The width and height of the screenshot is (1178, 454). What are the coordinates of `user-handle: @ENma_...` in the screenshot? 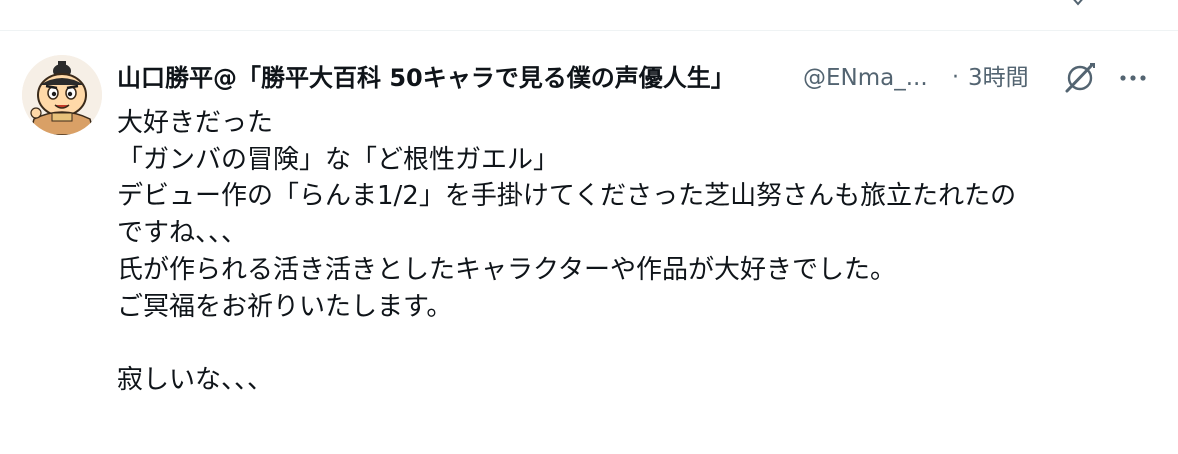 It's located at (875, 78).